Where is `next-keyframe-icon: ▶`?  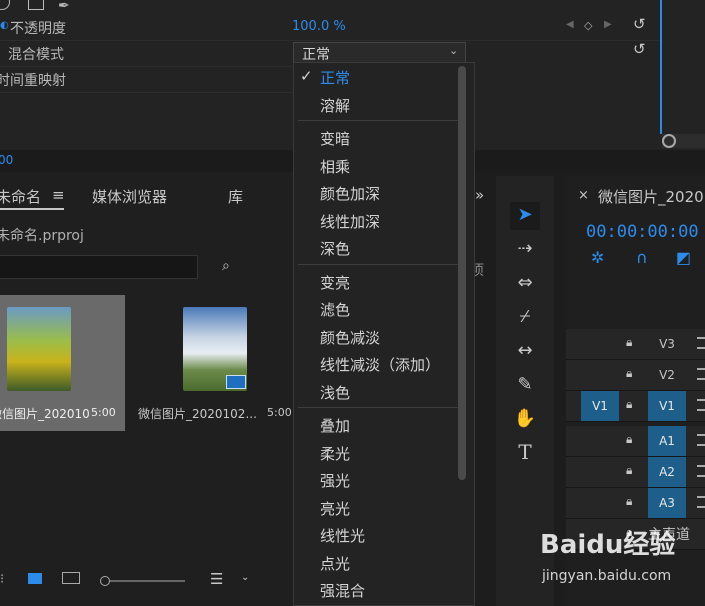 next-keyframe-icon: ▶ is located at coordinates (608, 24).